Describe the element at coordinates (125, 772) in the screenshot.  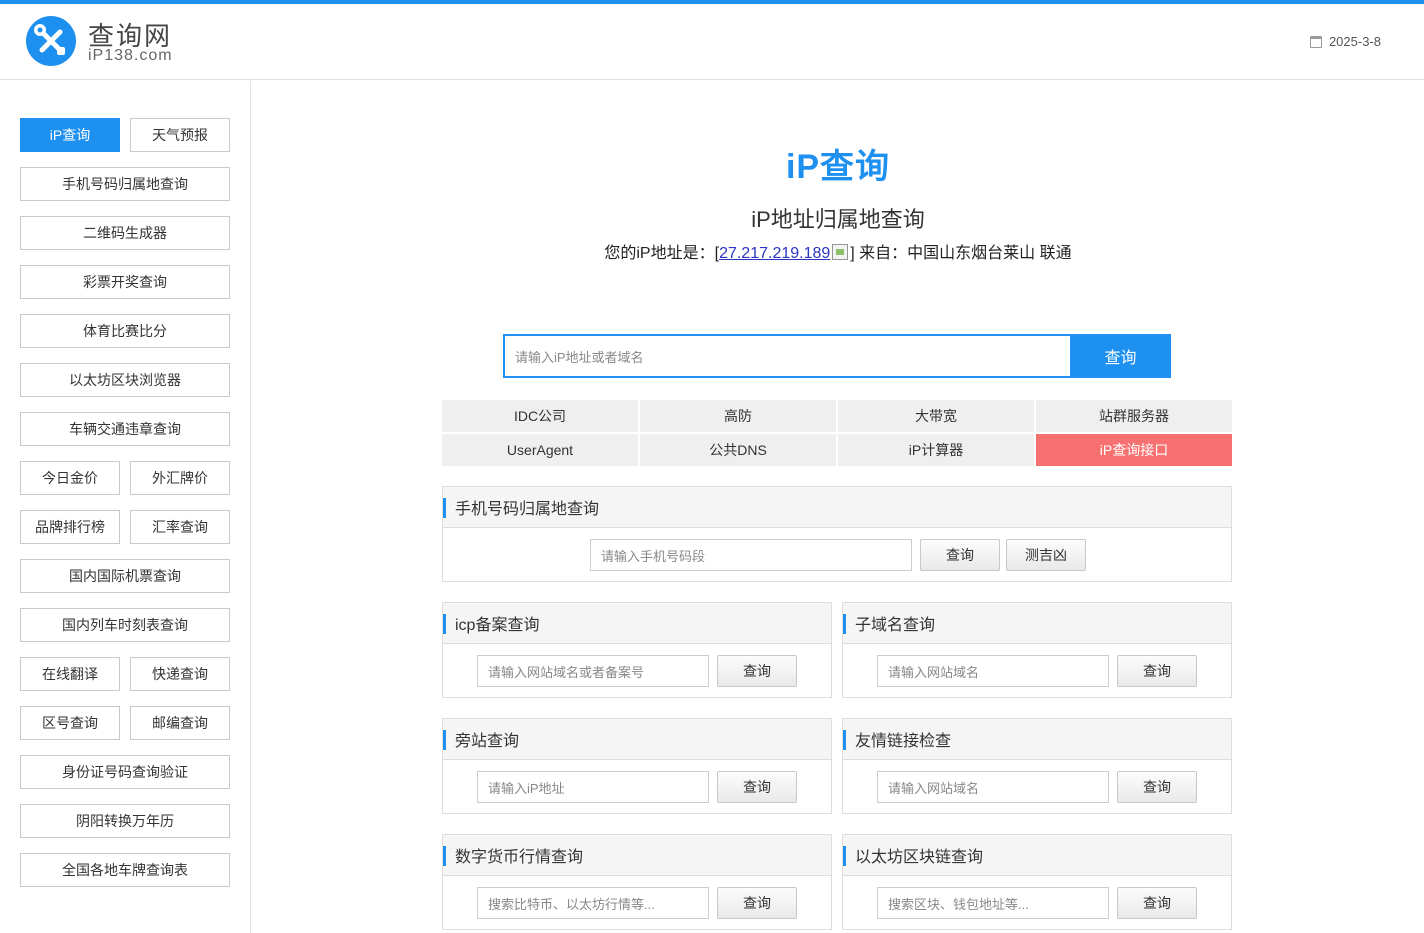
I see `sidebar-item-id-card: 身份证号码查询验证` at that location.